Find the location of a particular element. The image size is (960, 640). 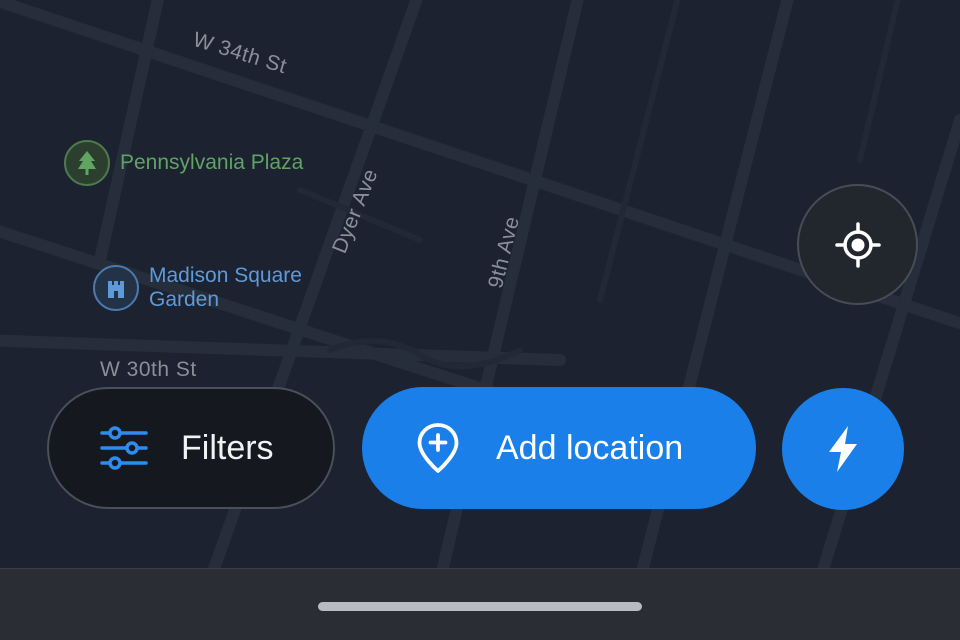

filters-label: Filters is located at coordinates (227, 447).